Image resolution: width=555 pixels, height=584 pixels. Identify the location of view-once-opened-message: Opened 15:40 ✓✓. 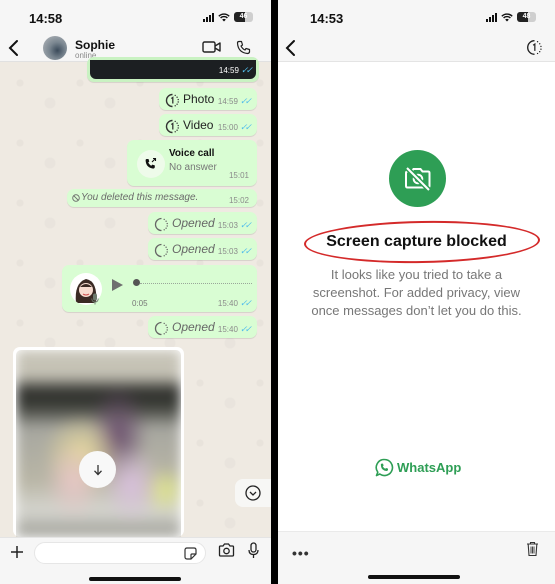
(202, 327).